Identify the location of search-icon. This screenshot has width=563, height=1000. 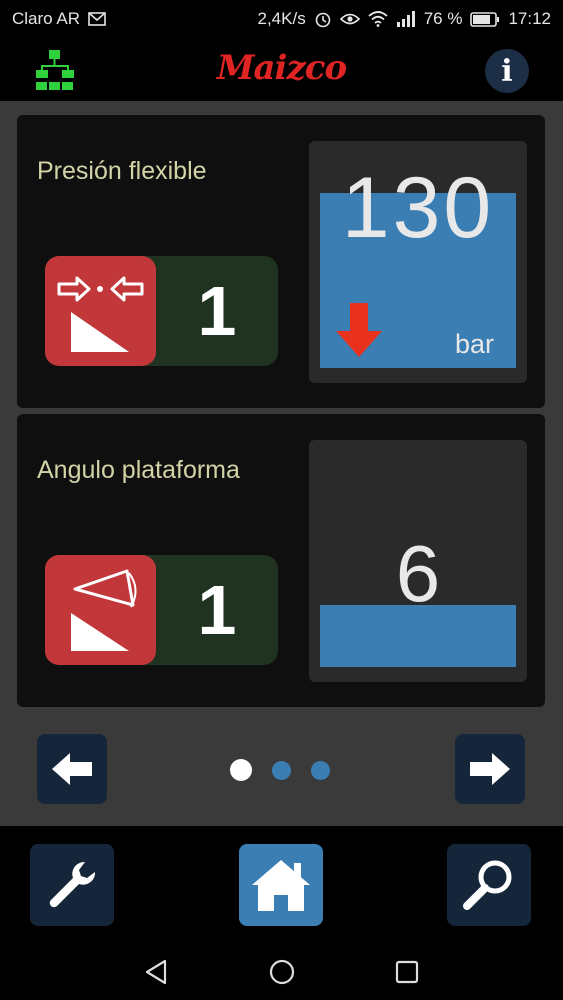
(487, 885).